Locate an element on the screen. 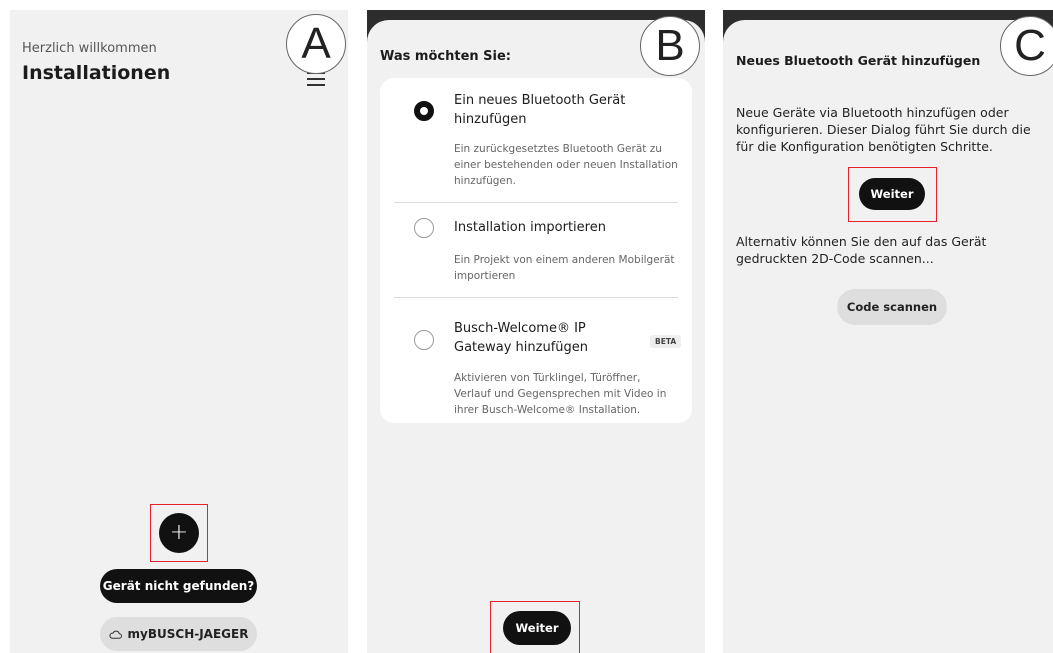 The image size is (1053, 653). option-title: Busch-Welcome® IP Gateway hinzufügen is located at coordinates (521, 338).